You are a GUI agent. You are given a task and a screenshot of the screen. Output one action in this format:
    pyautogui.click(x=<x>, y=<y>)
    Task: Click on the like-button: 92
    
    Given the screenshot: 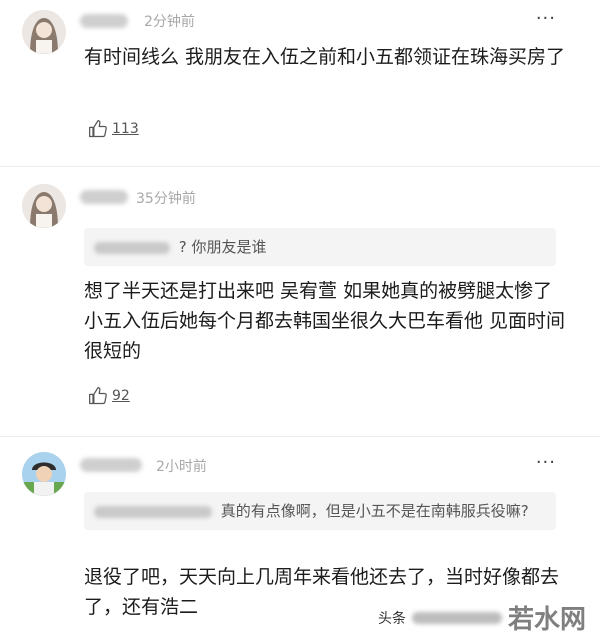 What is the action you would take?
    pyautogui.click(x=109, y=396)
    